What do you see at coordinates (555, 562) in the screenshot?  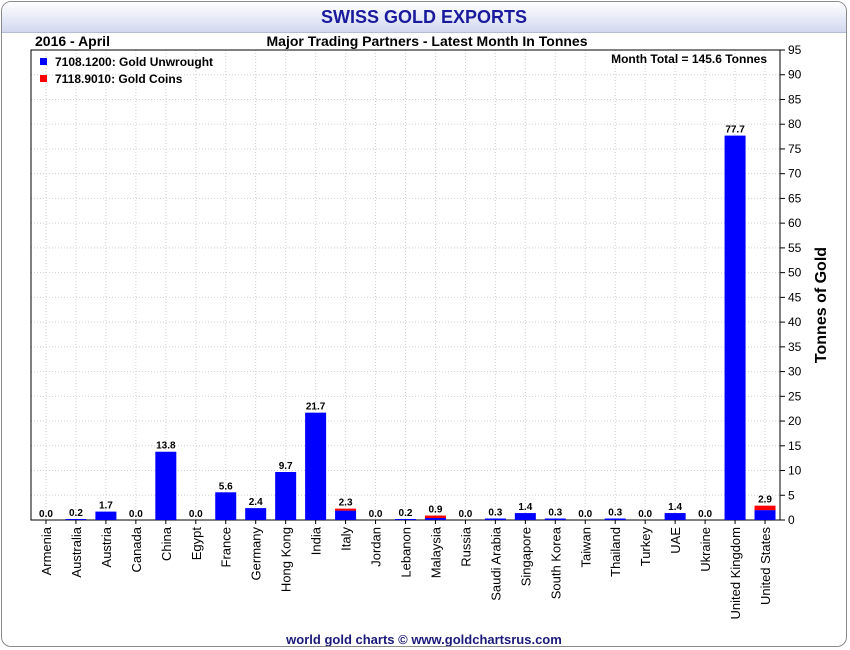 I see `x-tick-label: South Korea` at bounding box center [555, 562].